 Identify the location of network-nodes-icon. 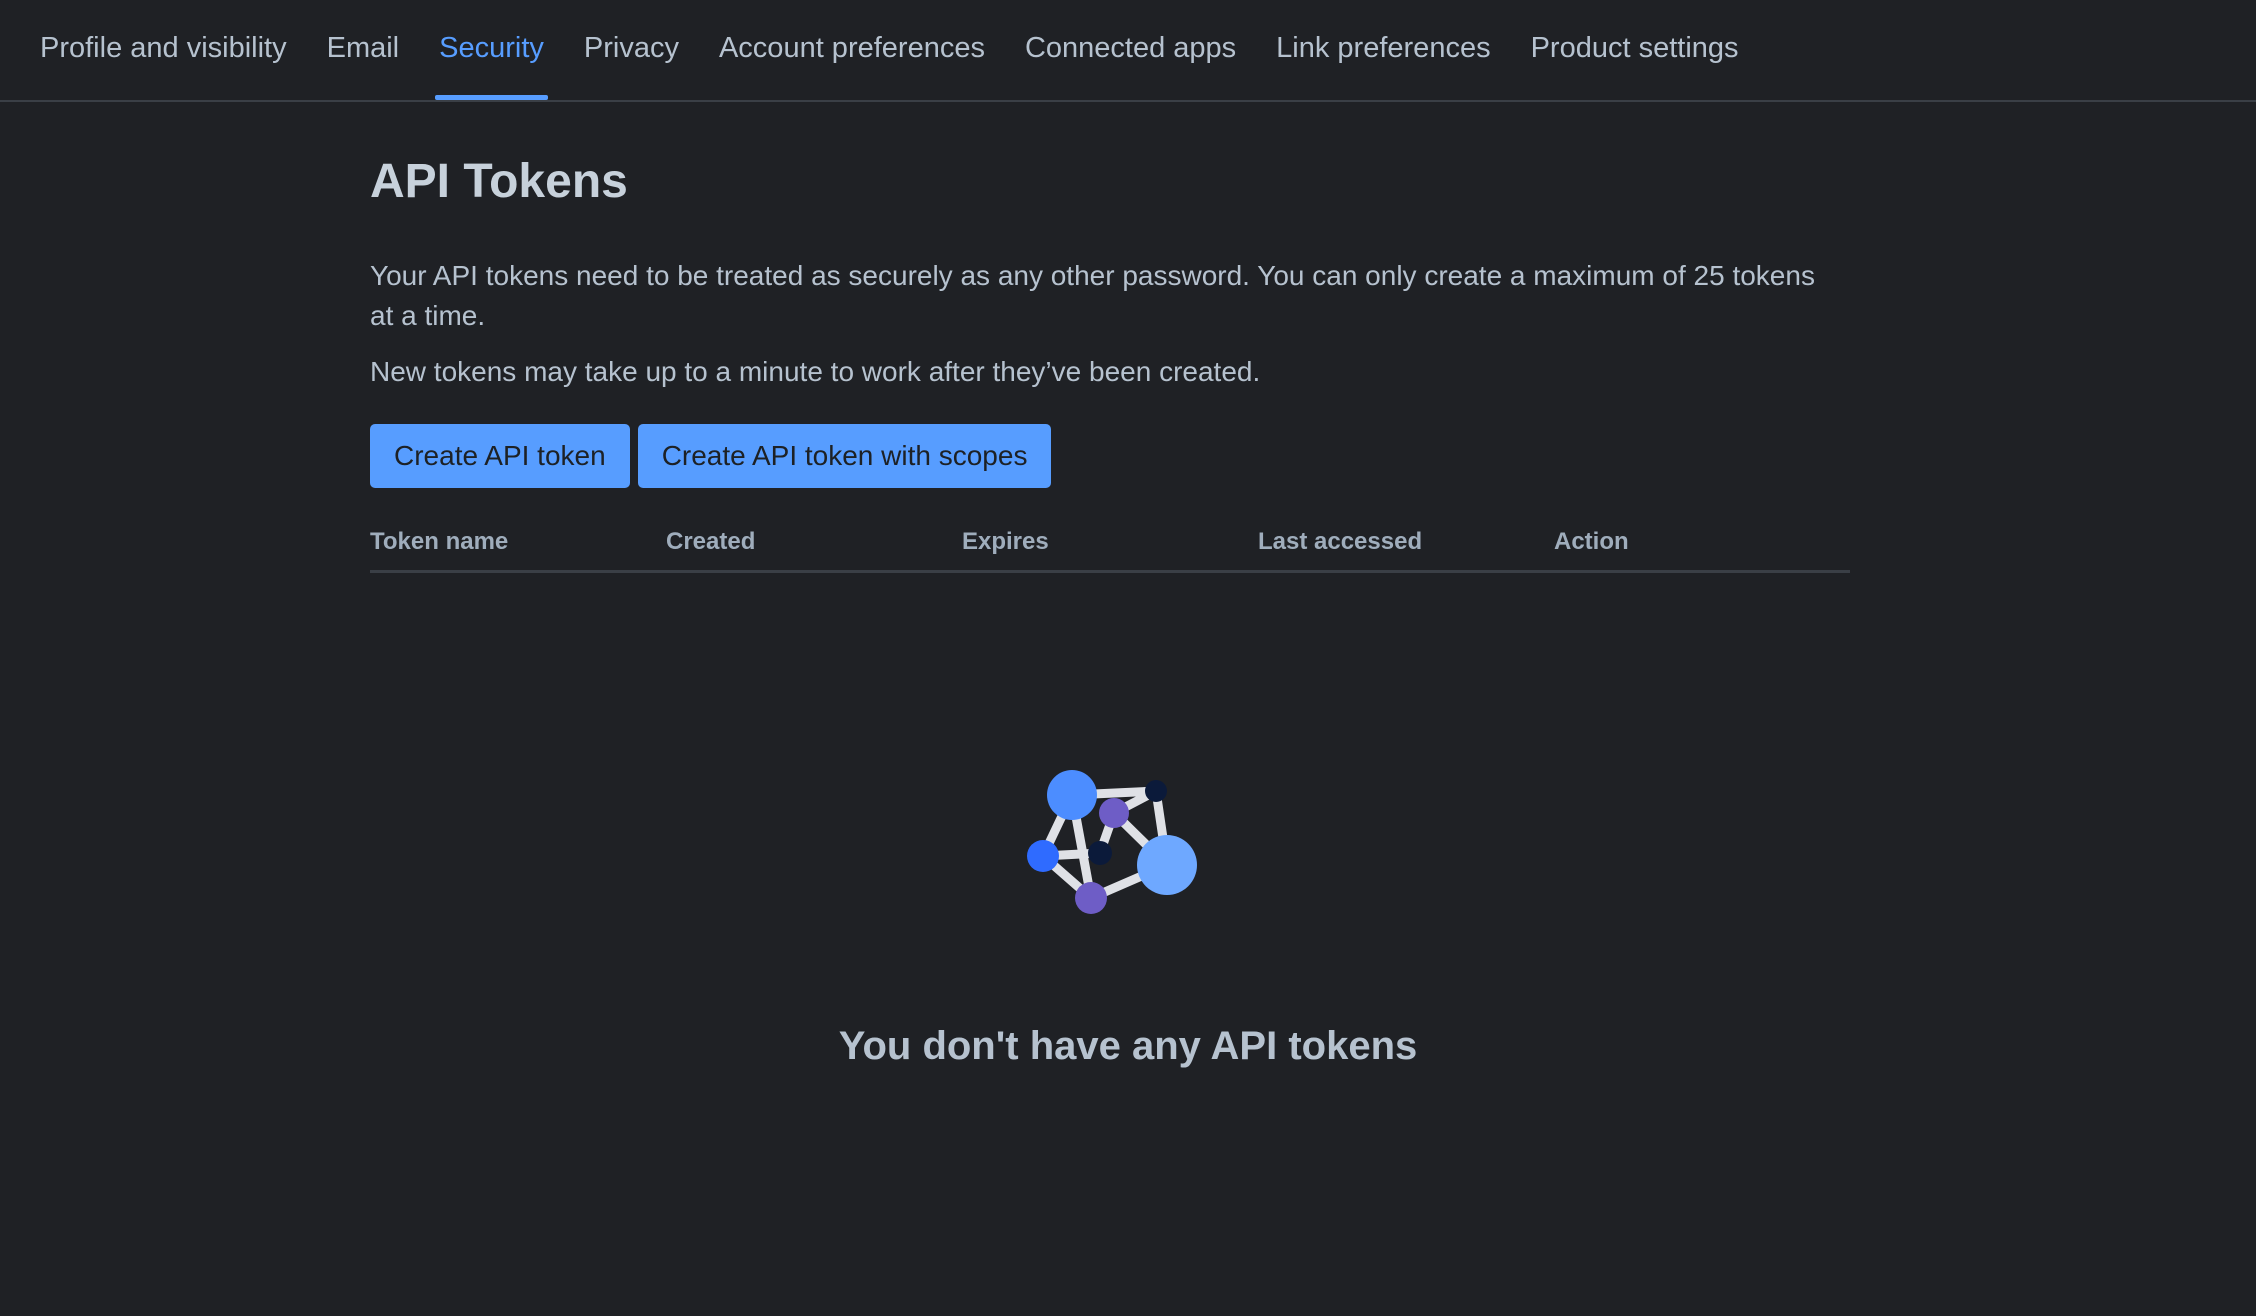
(1112, 842).